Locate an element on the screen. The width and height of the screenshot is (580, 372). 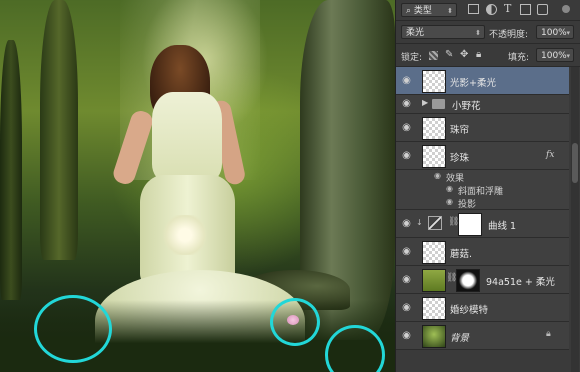
layer-name: 婚纱模特 is located at coordinates (469, 310).